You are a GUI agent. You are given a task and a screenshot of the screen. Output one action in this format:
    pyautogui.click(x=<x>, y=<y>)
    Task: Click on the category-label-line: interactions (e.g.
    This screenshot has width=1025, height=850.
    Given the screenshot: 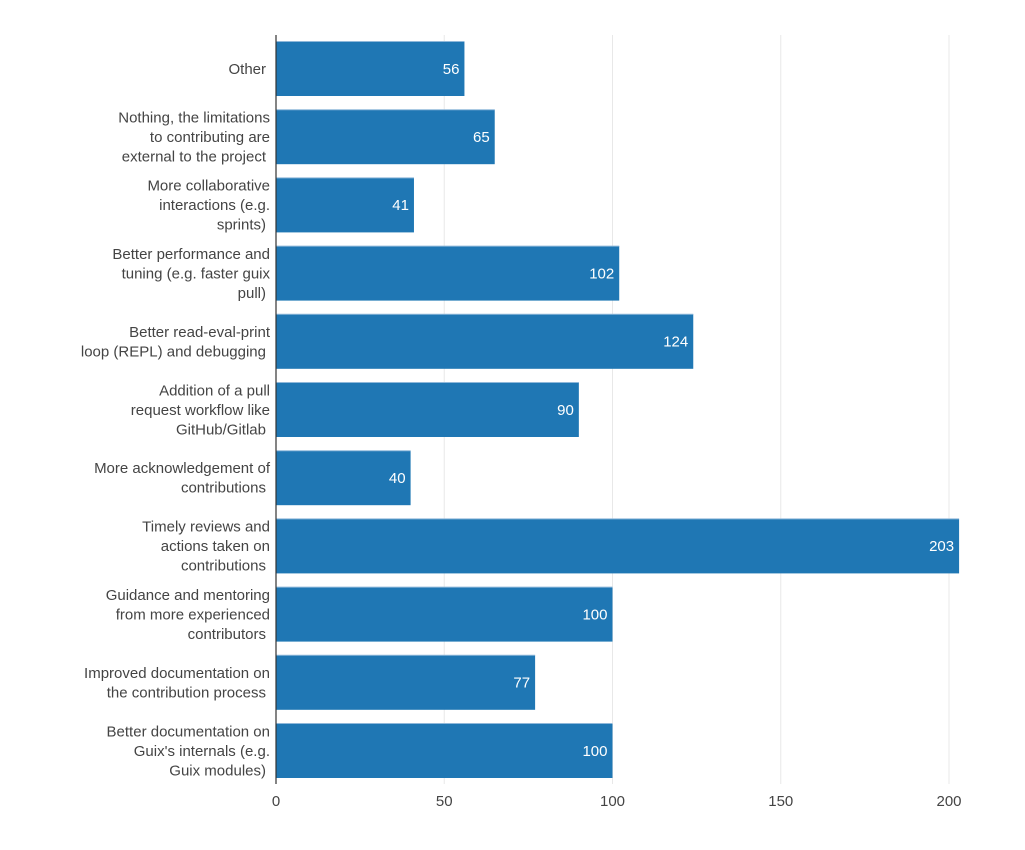 What is the action you would take?
    pyautogui.click(x=214, y=205)
    